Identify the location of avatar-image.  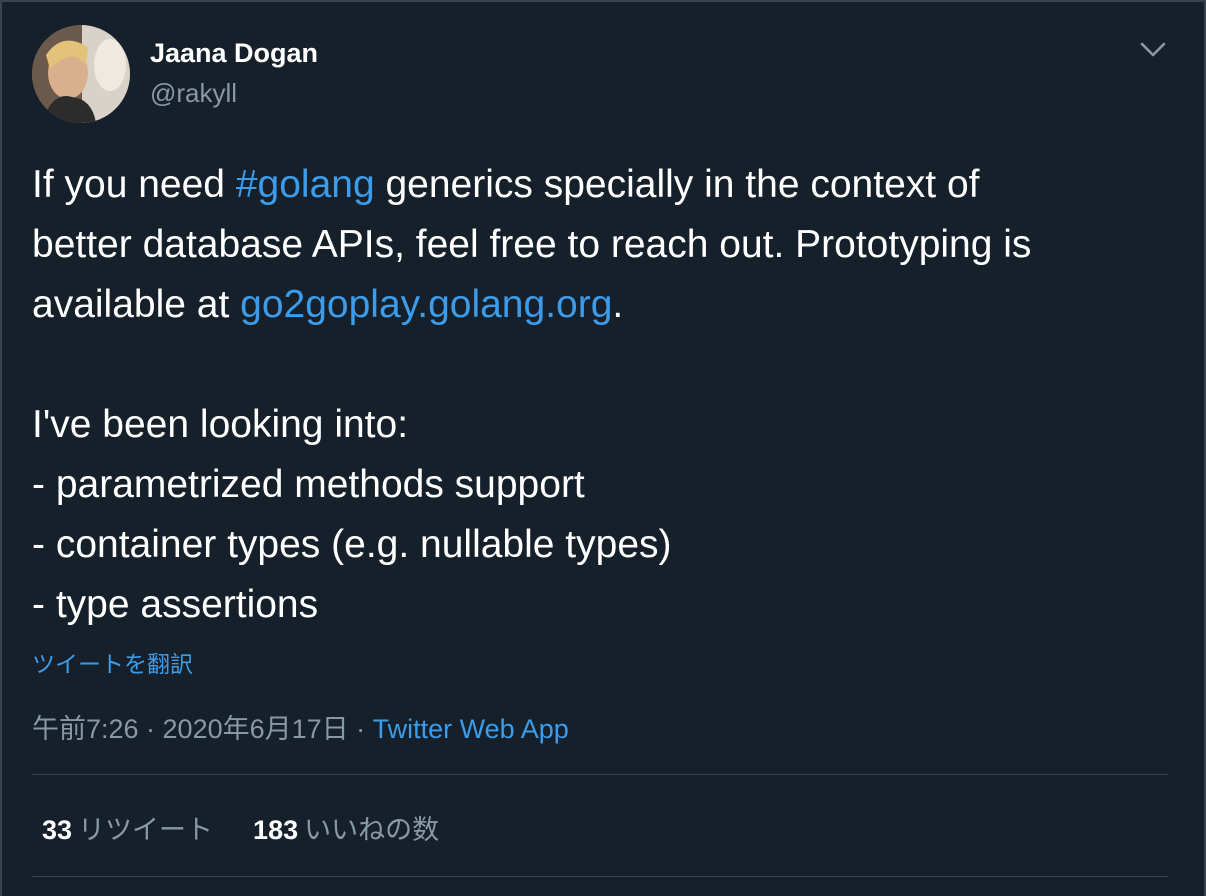
(81, 74).